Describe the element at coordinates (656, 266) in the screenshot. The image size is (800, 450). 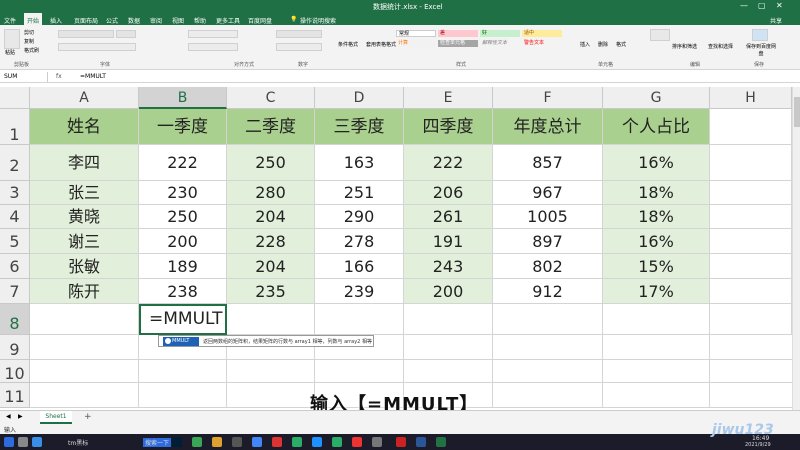
I see `table-cell: 15%` at that location.